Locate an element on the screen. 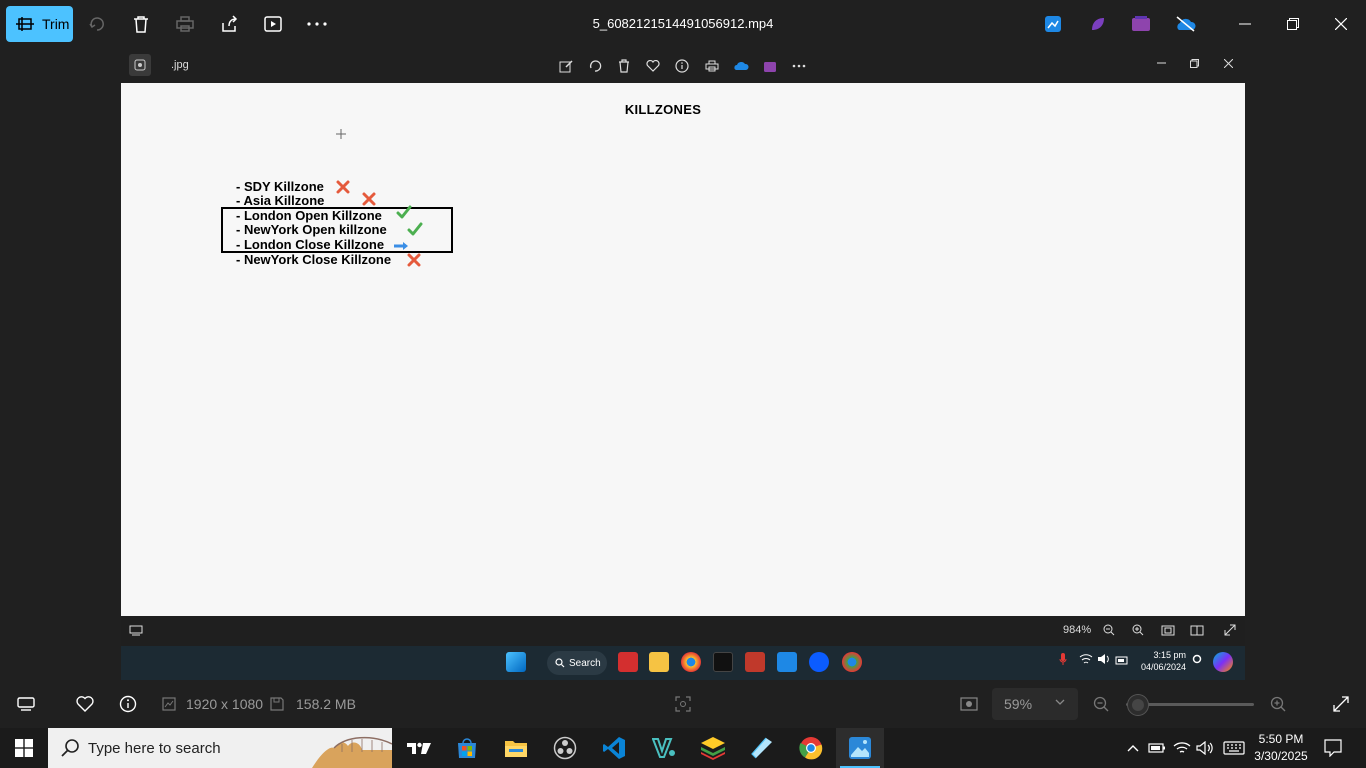  clipchamp-icon is located at coordinates (1098, 24).